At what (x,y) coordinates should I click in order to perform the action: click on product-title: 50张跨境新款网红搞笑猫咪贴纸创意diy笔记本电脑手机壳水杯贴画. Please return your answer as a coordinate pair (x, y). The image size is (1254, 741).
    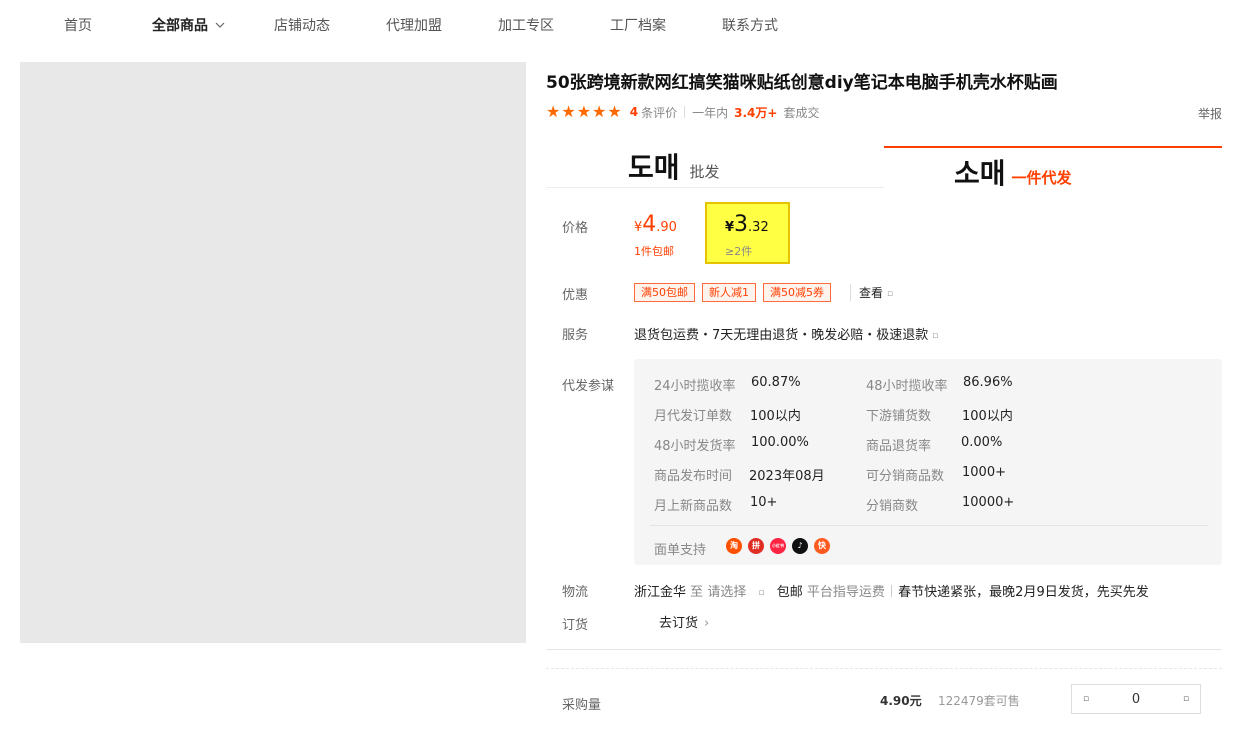
    Looking at the image, I should click on (802, 83).